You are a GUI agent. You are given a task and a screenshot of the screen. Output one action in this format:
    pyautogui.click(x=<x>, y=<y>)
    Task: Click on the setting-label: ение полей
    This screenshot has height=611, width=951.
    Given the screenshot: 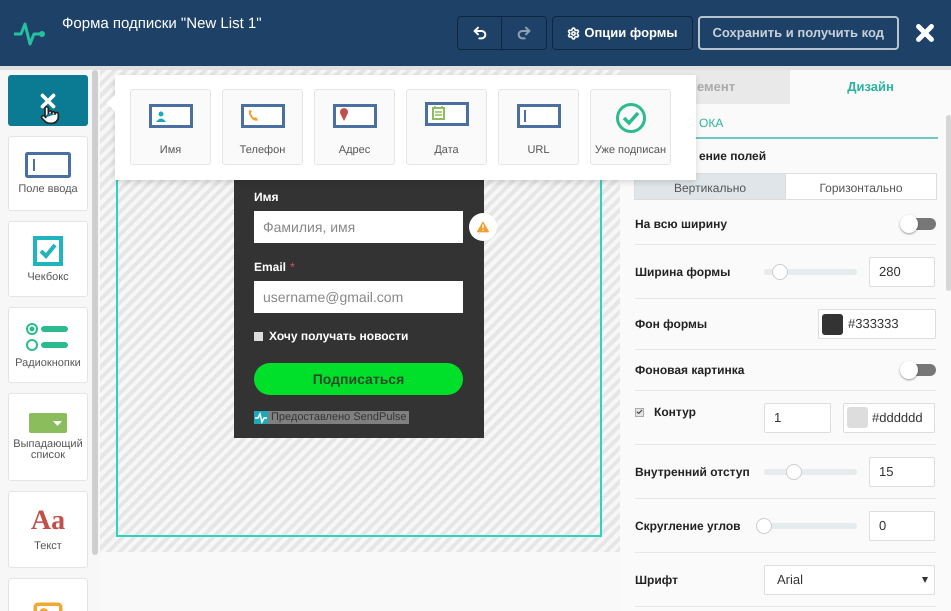 What is the action you would take?
    pyautogui.click(x=732, y=156)
    